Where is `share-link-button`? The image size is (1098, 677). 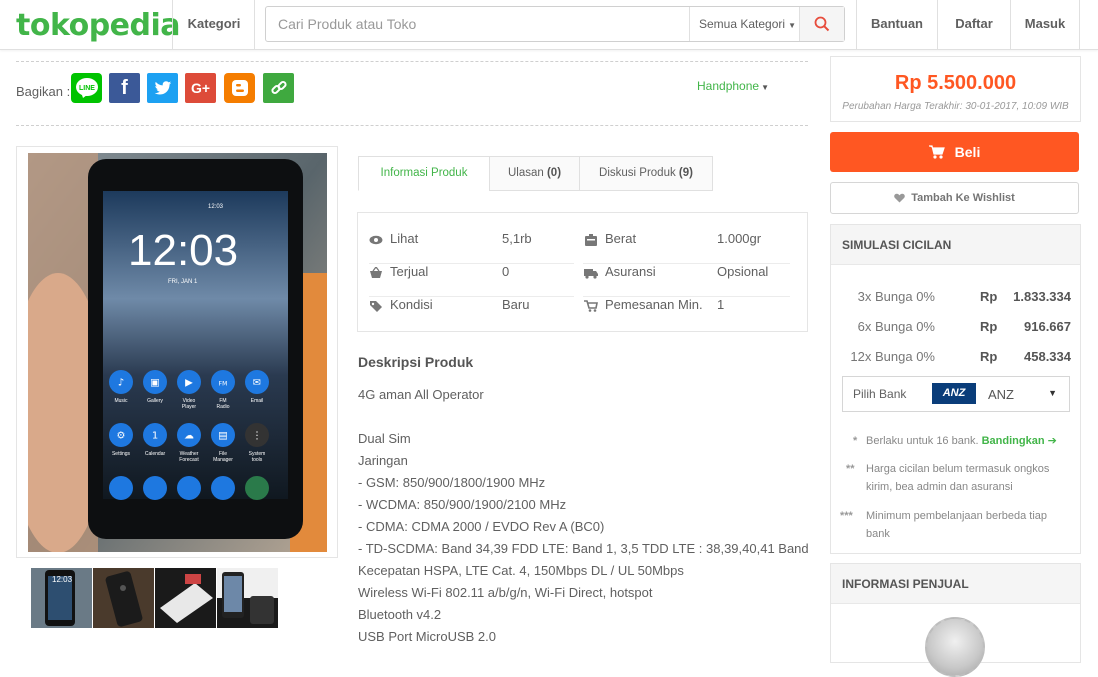 share-link-button is located at coordinates (278, 88).